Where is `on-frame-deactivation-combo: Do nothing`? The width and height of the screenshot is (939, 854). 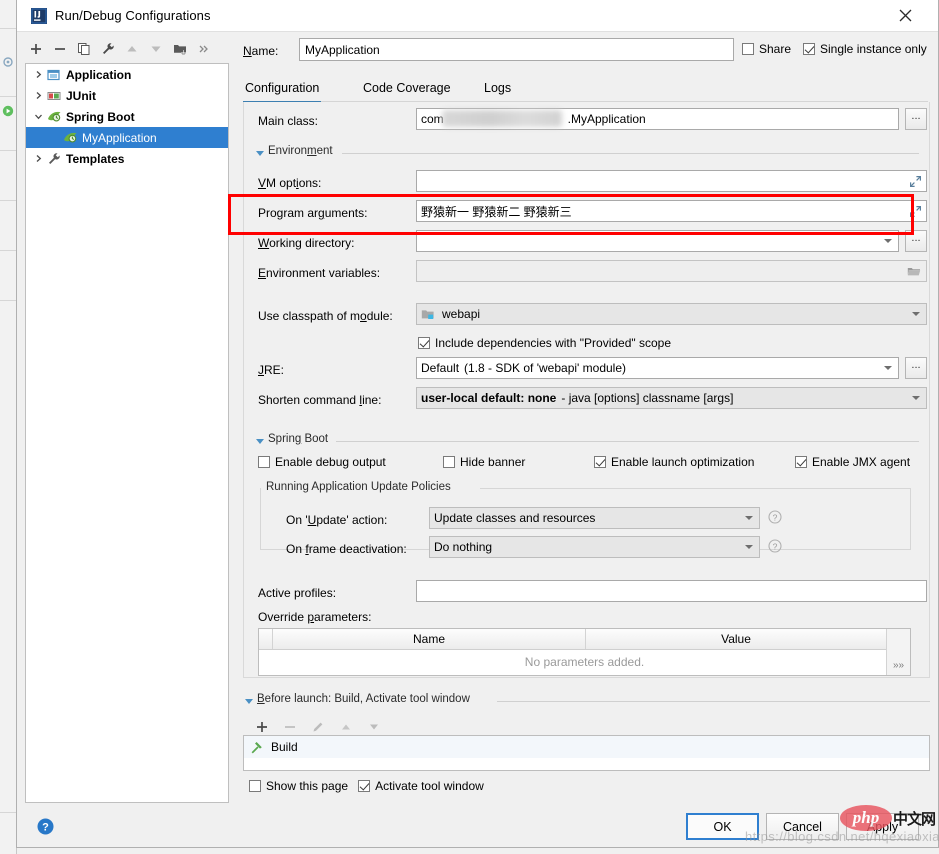 on-frame-deactivation-combo: Do nothing is located at coordinates (594, 547).